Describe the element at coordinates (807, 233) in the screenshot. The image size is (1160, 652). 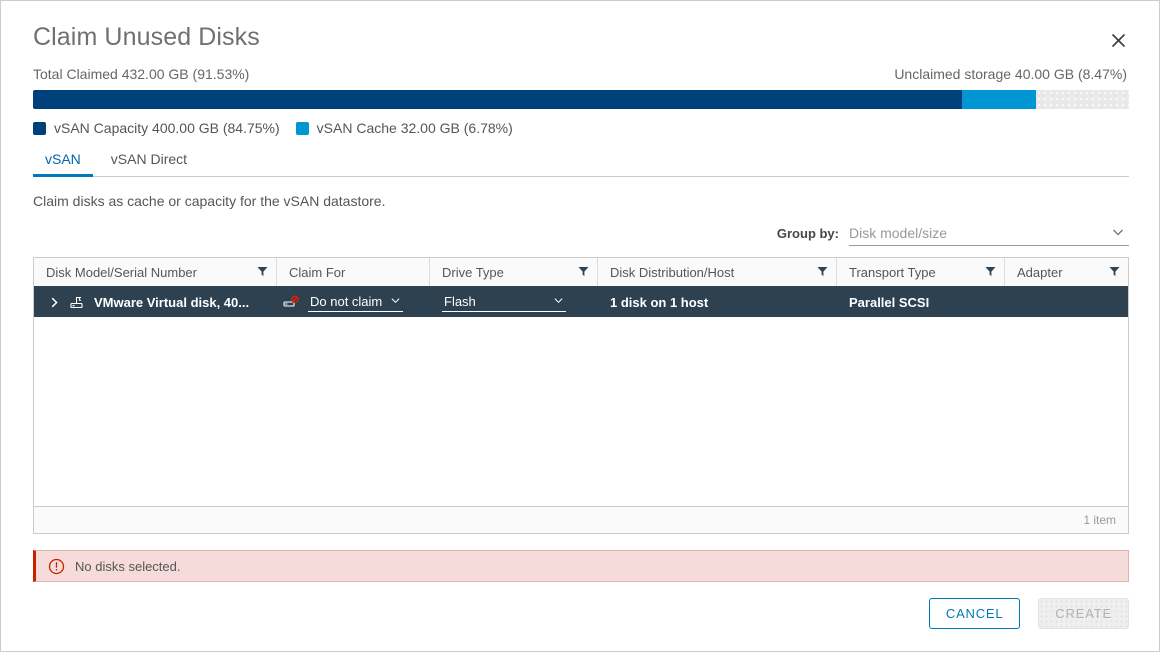
I see `group-by-label: Group by:` at that location.